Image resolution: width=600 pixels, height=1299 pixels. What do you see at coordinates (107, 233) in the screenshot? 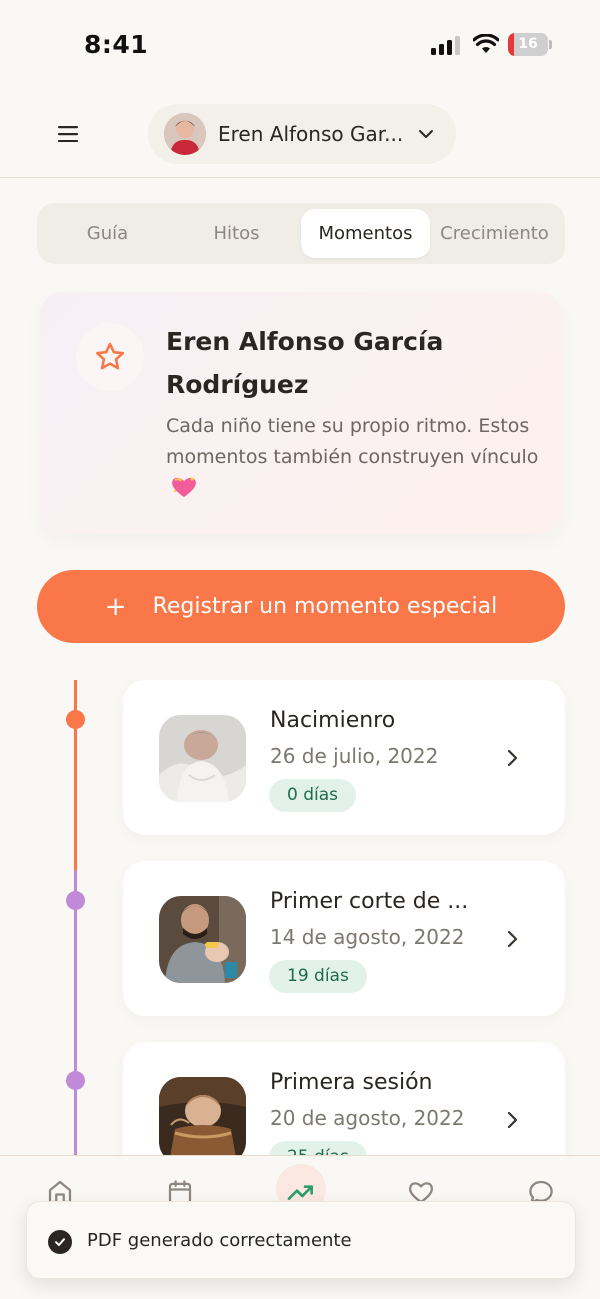
I see `tab-guia: Guía` at bounding box center [107, 233].